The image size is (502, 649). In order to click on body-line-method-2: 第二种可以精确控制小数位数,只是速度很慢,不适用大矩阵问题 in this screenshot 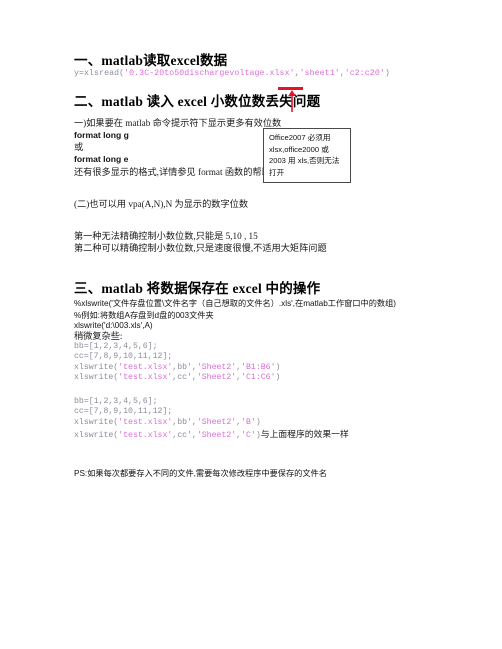, I will do `click(200, 247)`.